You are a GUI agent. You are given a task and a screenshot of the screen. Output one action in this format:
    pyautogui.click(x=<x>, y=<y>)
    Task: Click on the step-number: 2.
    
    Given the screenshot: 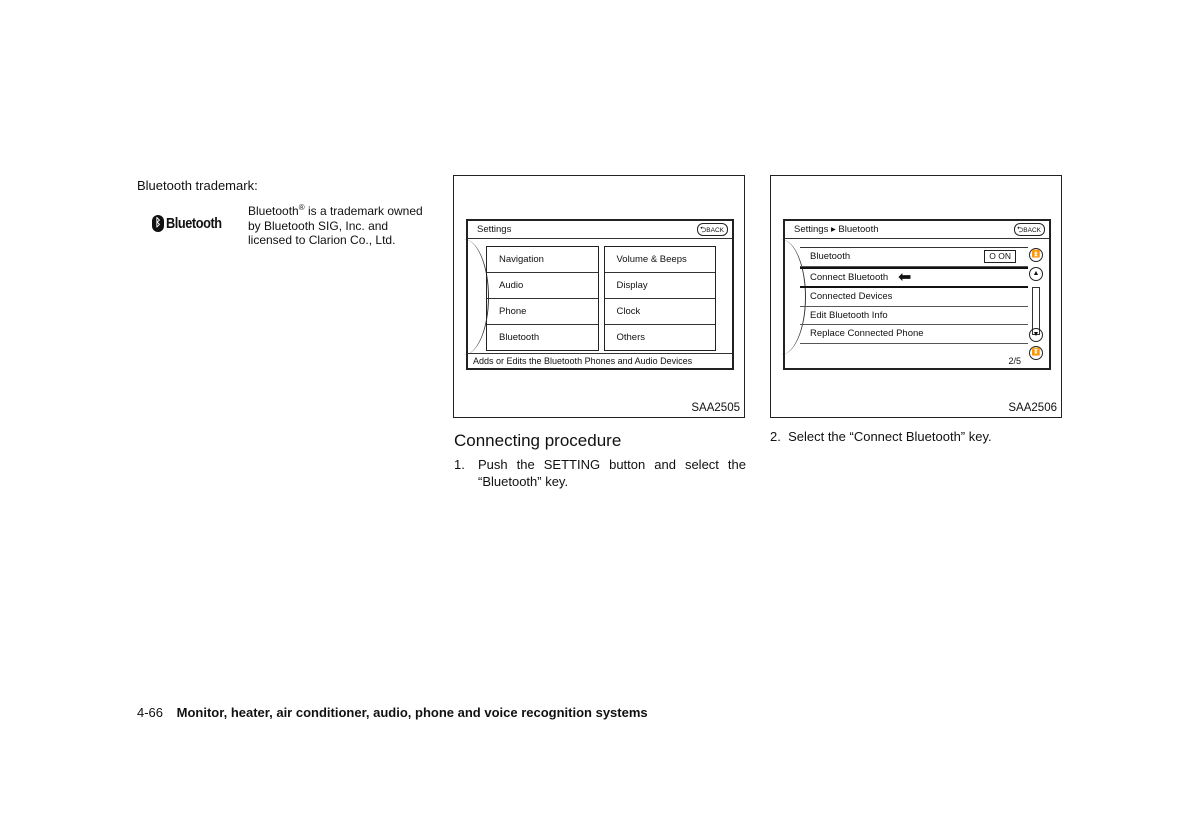 What is the action you would take?
    pyautogui.click(x=775, y=436)
    